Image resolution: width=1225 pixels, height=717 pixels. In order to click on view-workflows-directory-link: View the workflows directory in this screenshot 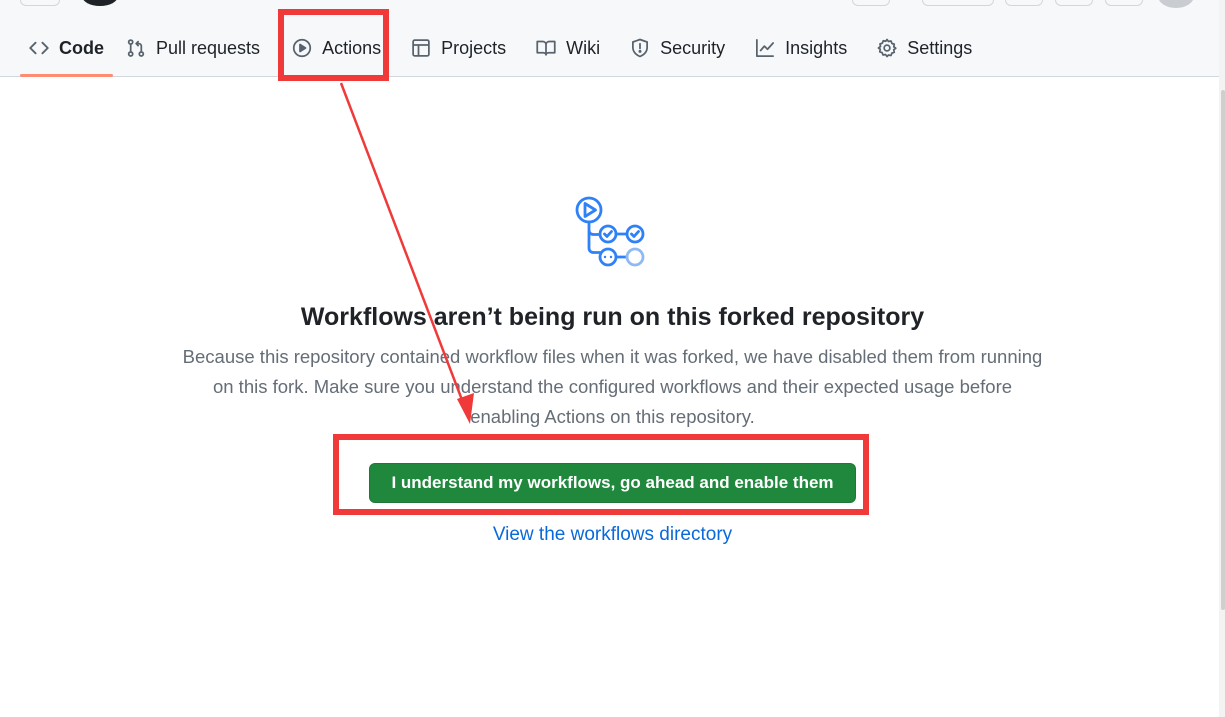, I will do `click(612, 535)`.